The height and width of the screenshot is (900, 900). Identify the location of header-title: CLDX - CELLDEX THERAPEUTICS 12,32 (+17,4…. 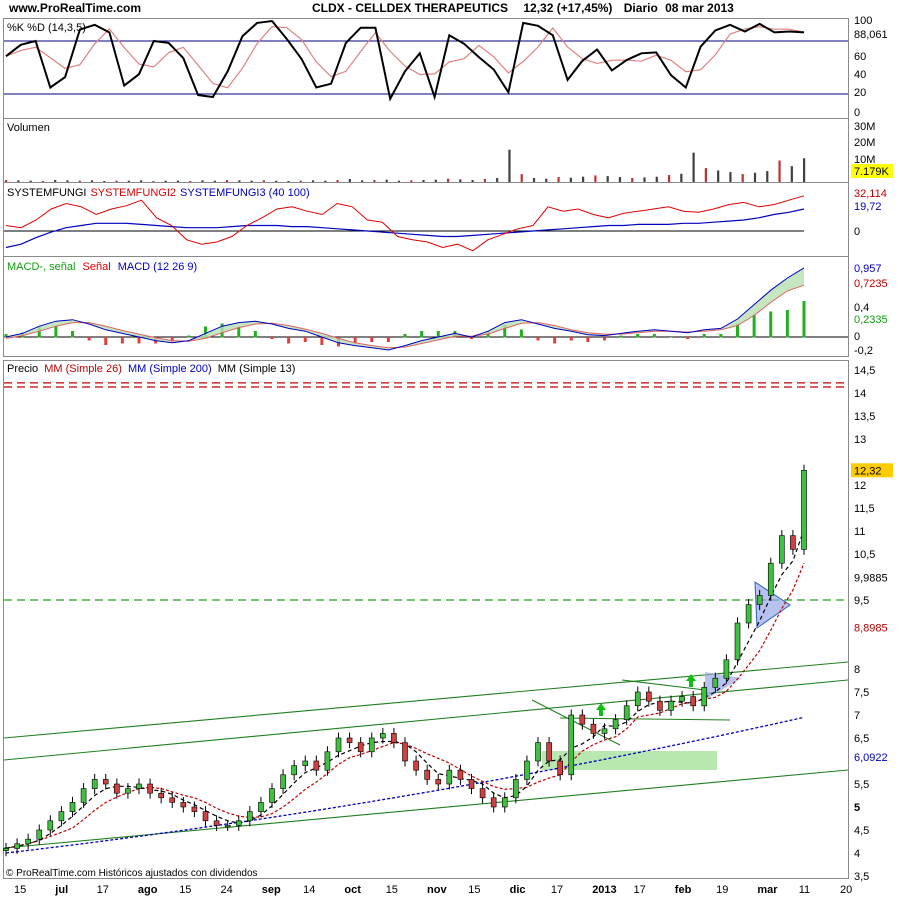
(523, 8).